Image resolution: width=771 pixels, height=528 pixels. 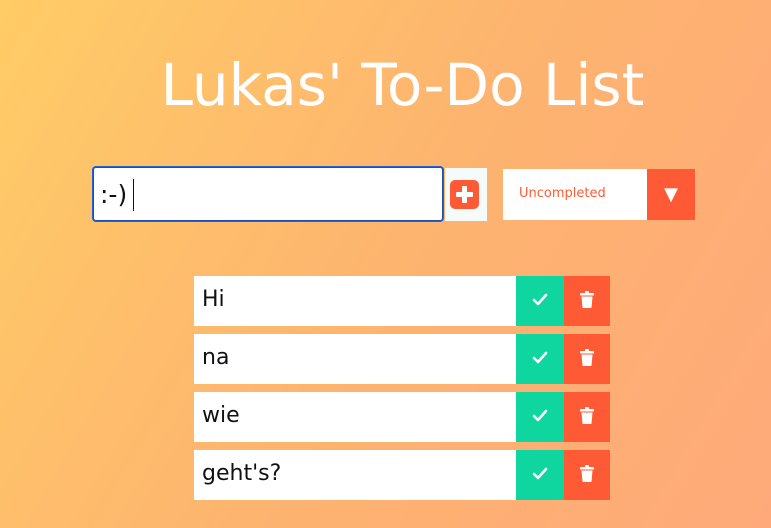 I want to click on filter-selected-value: Uncompleted, so click(x=562, y=193).